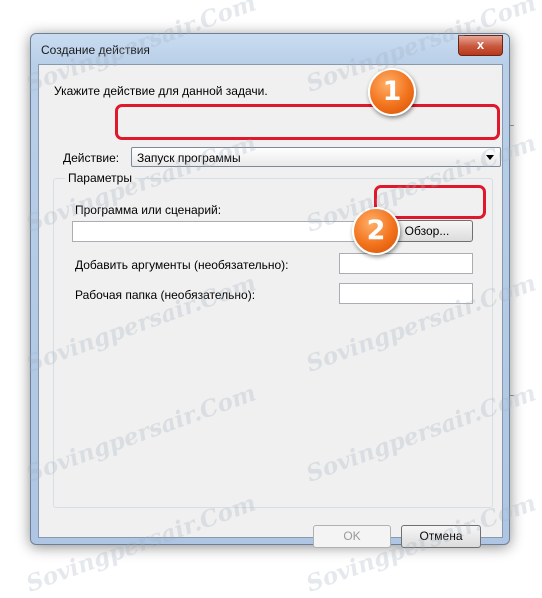  Describe the element at coordinates (406, 263) in the screenshot. I see `arguments-input` at that location.